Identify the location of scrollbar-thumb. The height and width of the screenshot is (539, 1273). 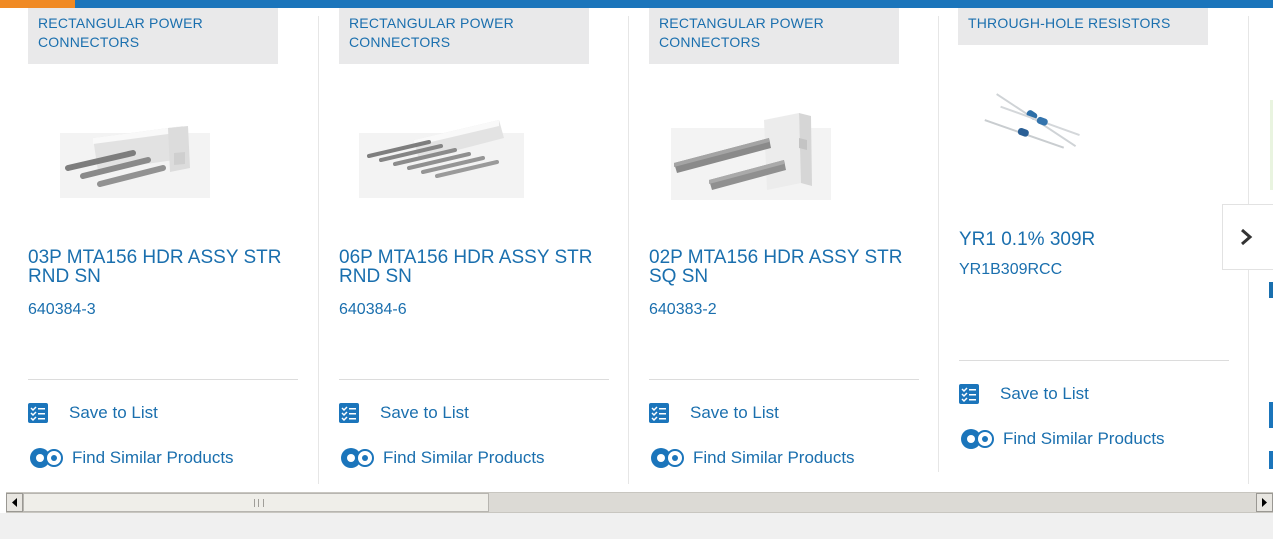
(256, 502).